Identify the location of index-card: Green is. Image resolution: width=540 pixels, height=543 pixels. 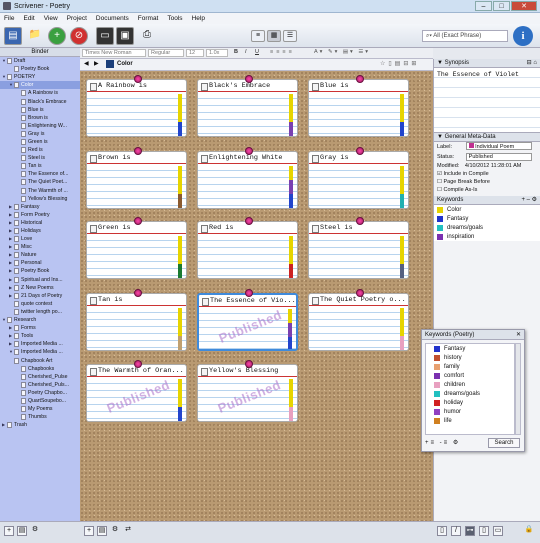
(136, 250).